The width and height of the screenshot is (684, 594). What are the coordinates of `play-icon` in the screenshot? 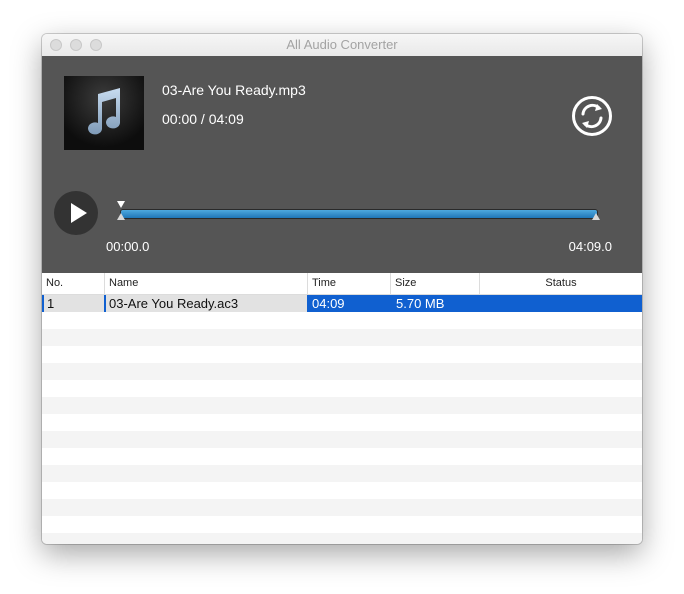 It's located at (79, 213).